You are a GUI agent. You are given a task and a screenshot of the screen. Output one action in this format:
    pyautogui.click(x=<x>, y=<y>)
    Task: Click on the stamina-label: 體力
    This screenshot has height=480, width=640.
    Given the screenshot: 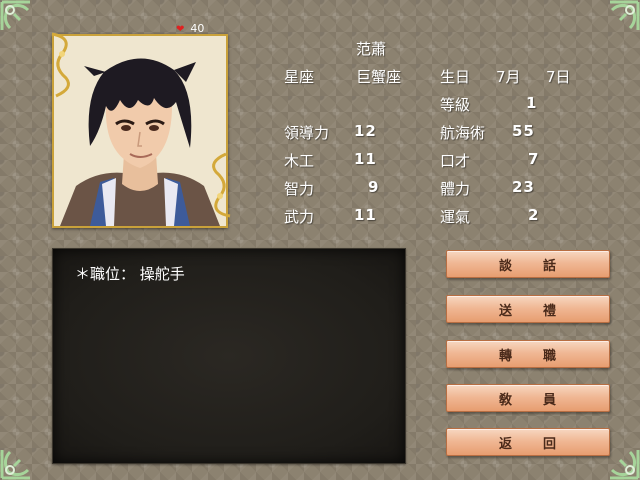 What is the action you would take?
    pyautogui.click(x=455, y=189)
    